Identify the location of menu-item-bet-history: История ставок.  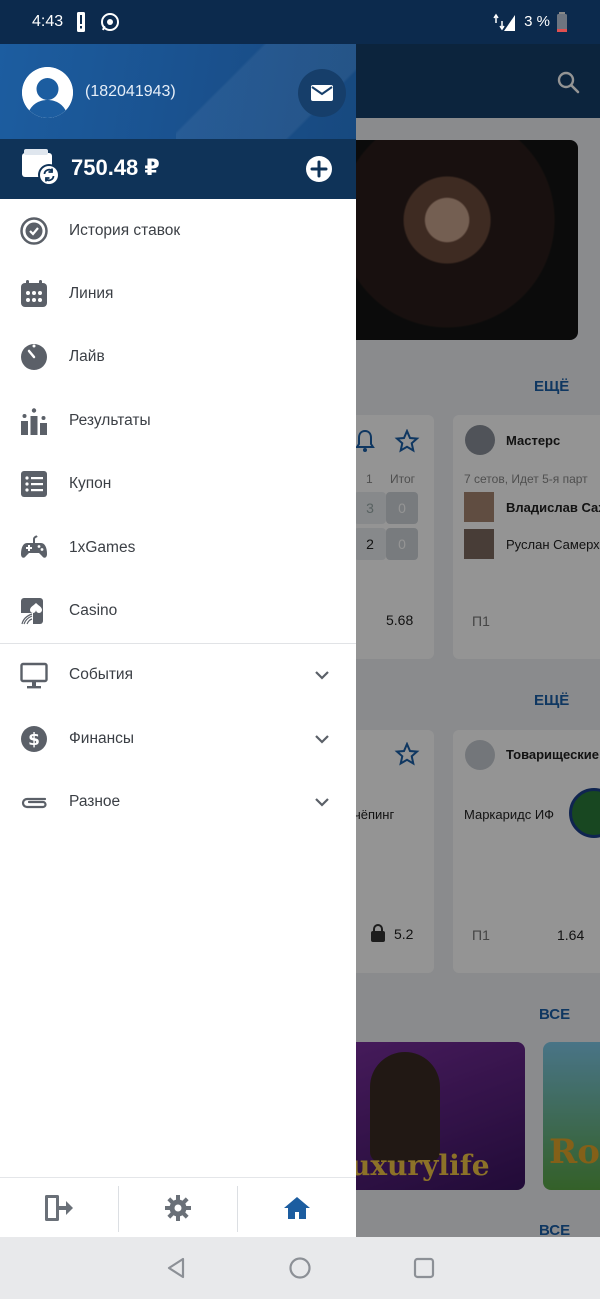
(178, 230).